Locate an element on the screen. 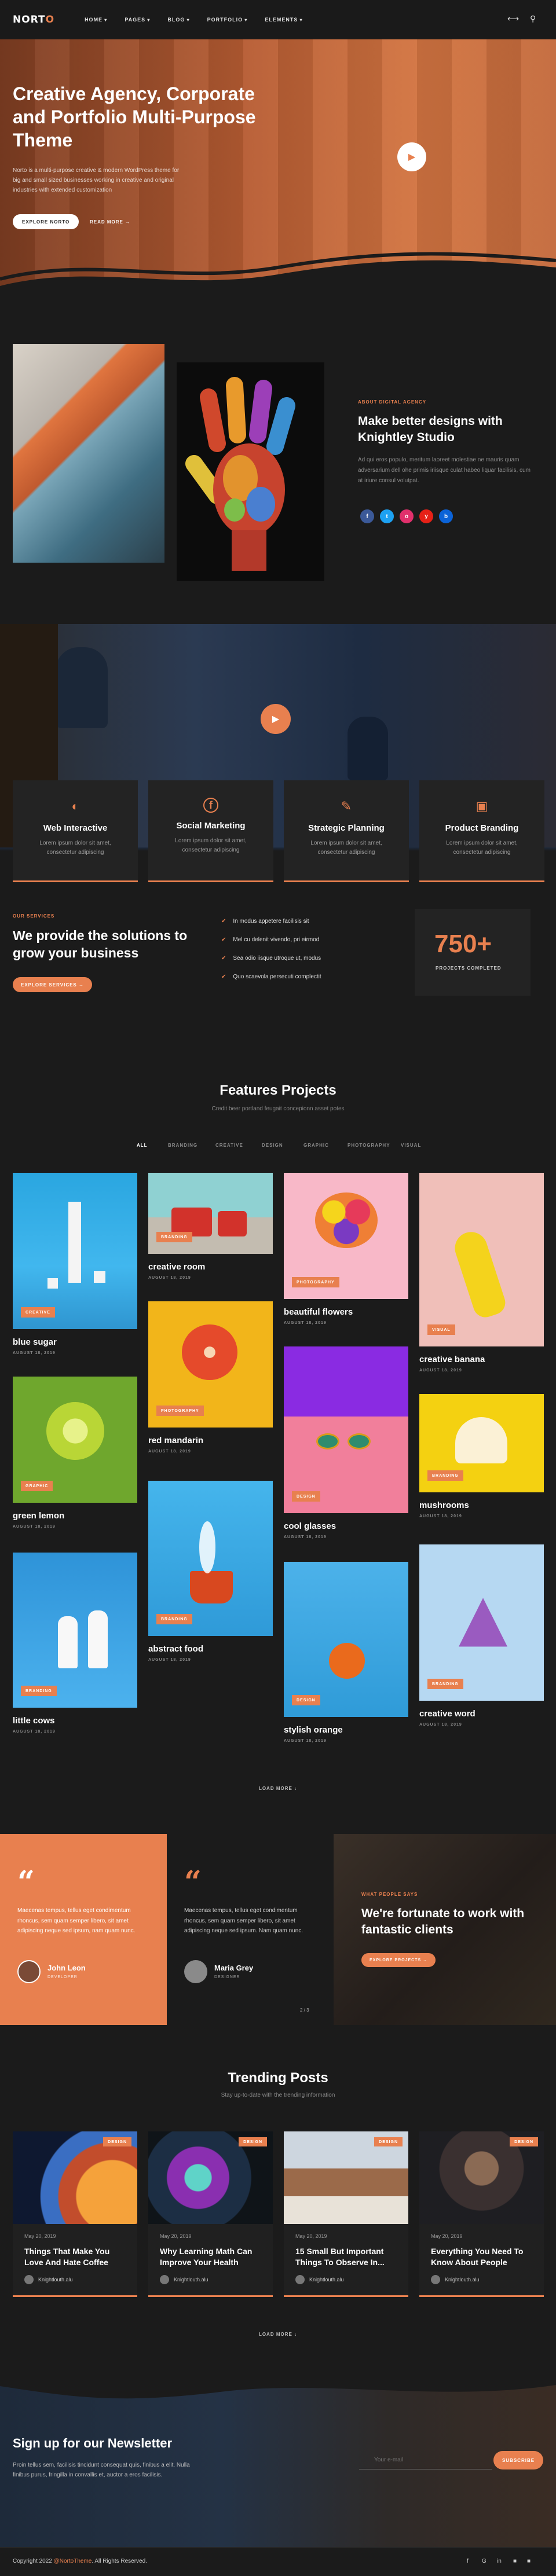 This screenshot has height=2576, width=556. pencil-icon: ✎ is located at coordinates (346, 806).